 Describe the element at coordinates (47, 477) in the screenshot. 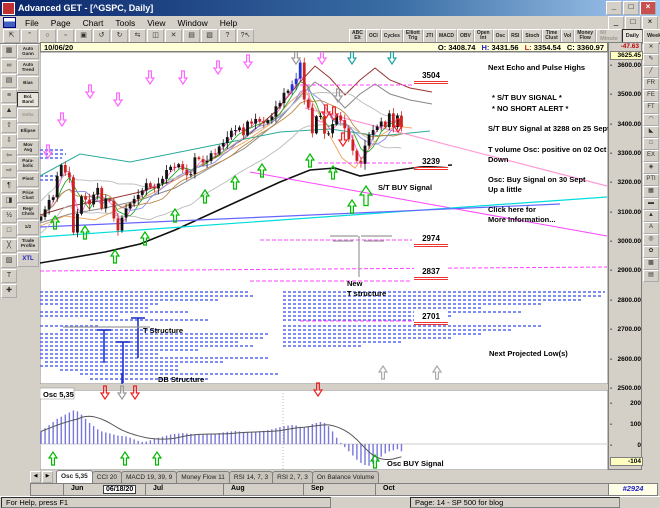

I see `tab-scroll-right: ▶` at that location.